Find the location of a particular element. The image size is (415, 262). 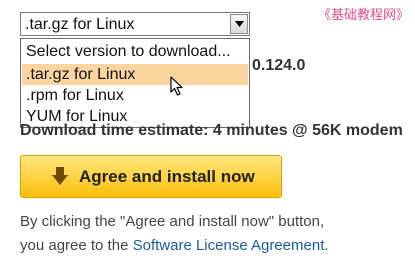

watermark-text: 《基础教程网》 is located at coordinates (363, 15).